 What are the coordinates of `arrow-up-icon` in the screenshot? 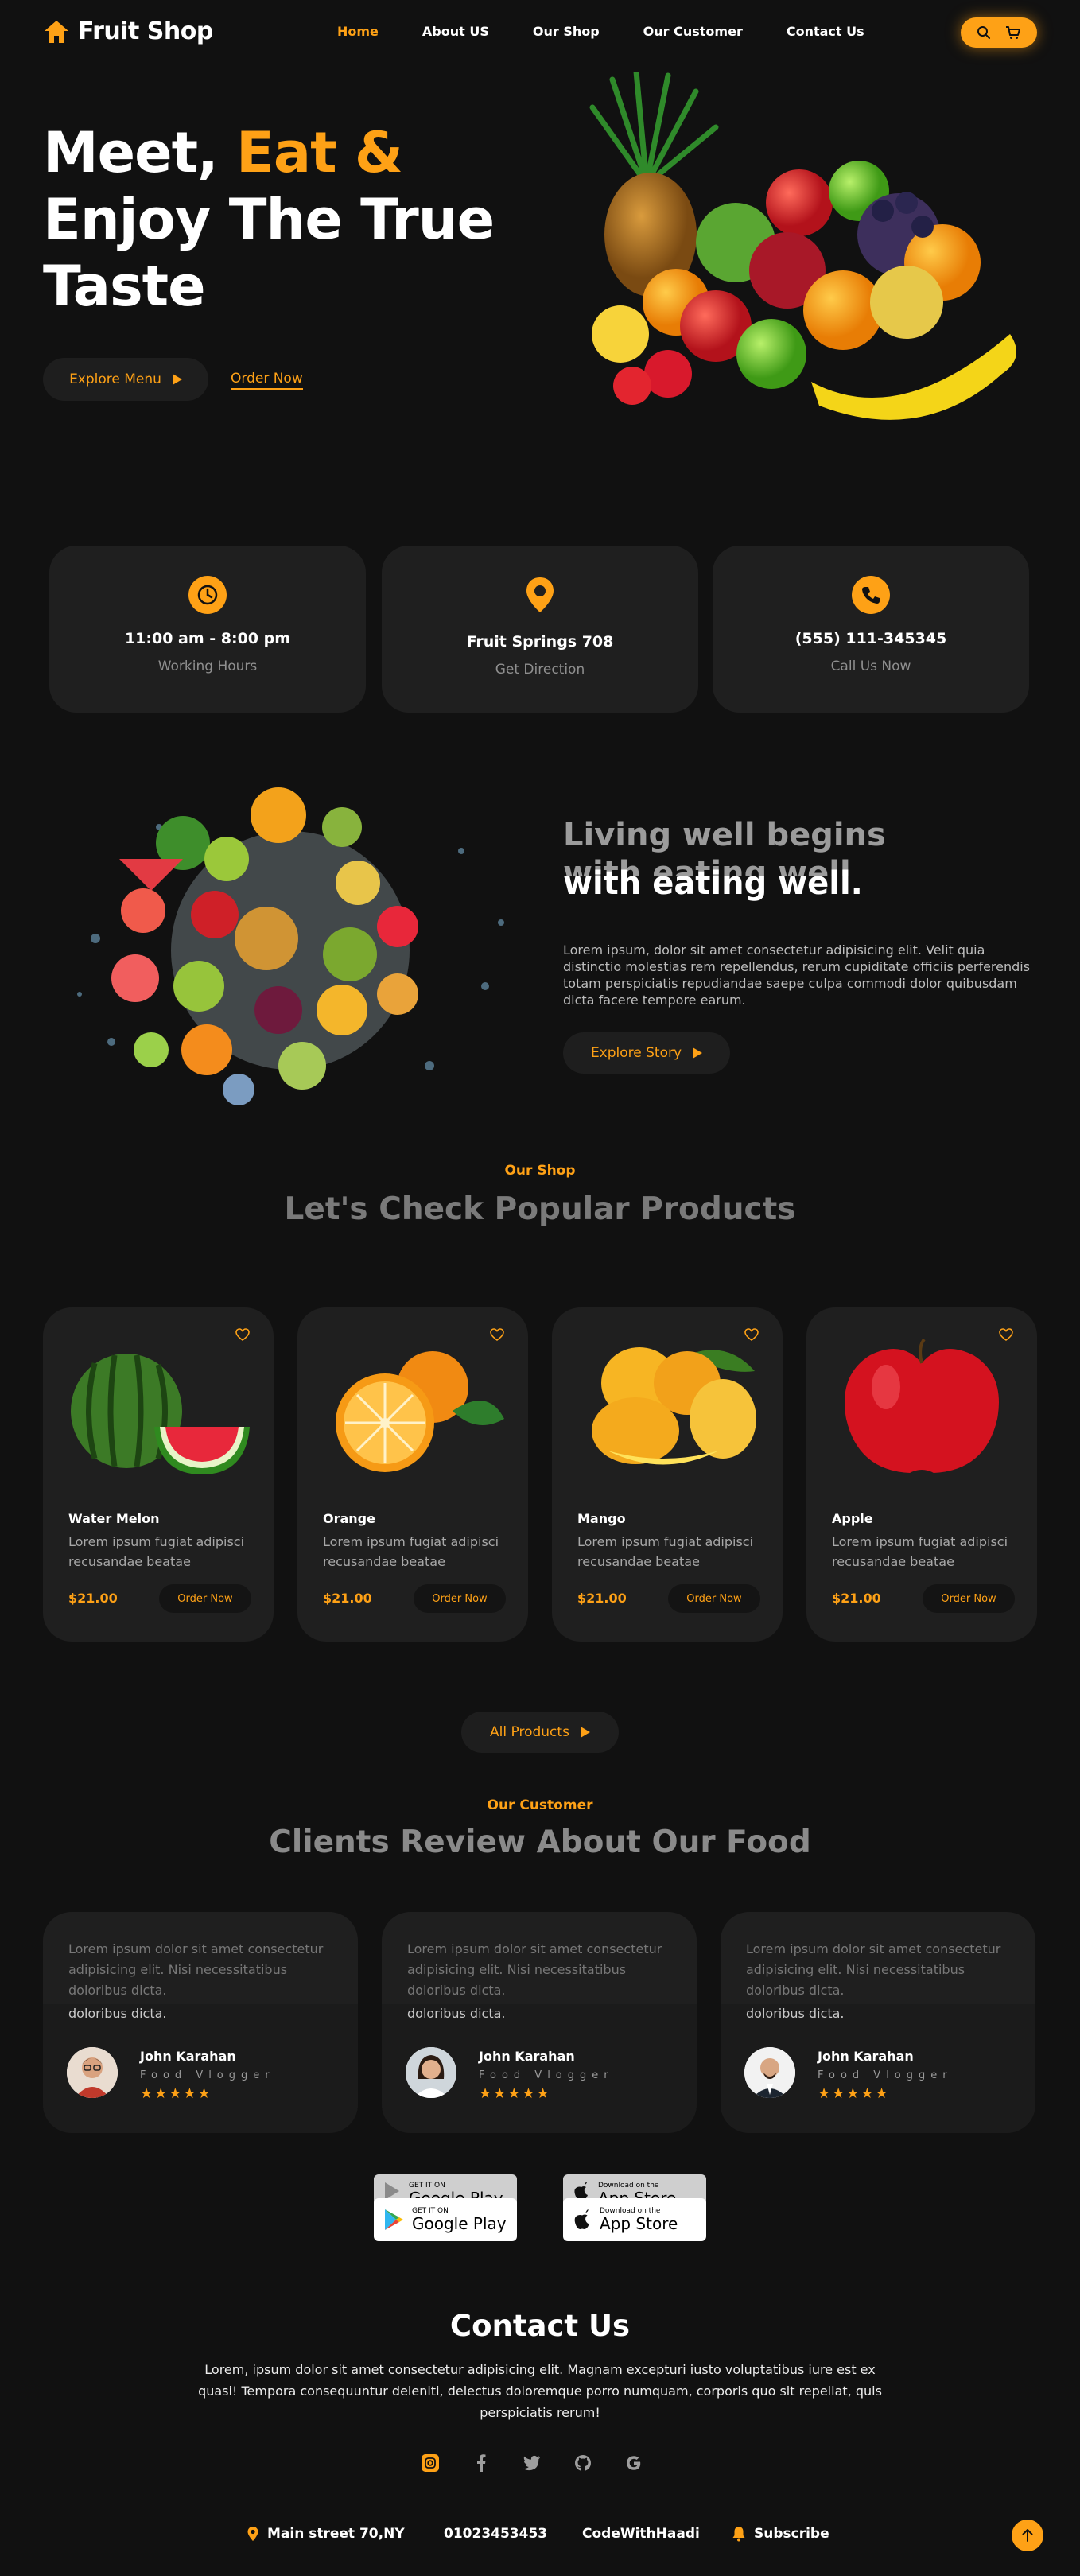 It's located at (1027, 2535).